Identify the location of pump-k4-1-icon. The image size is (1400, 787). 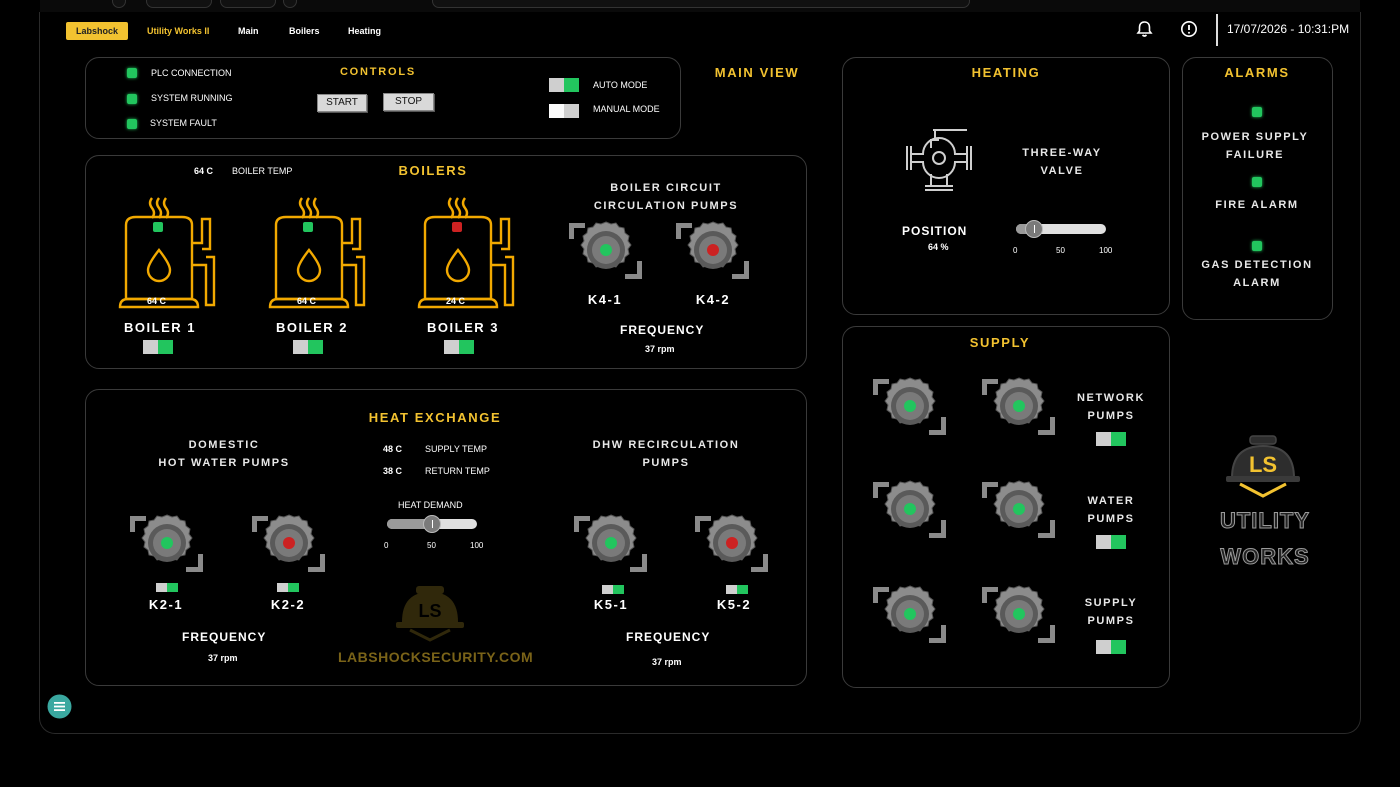
(605, 250).